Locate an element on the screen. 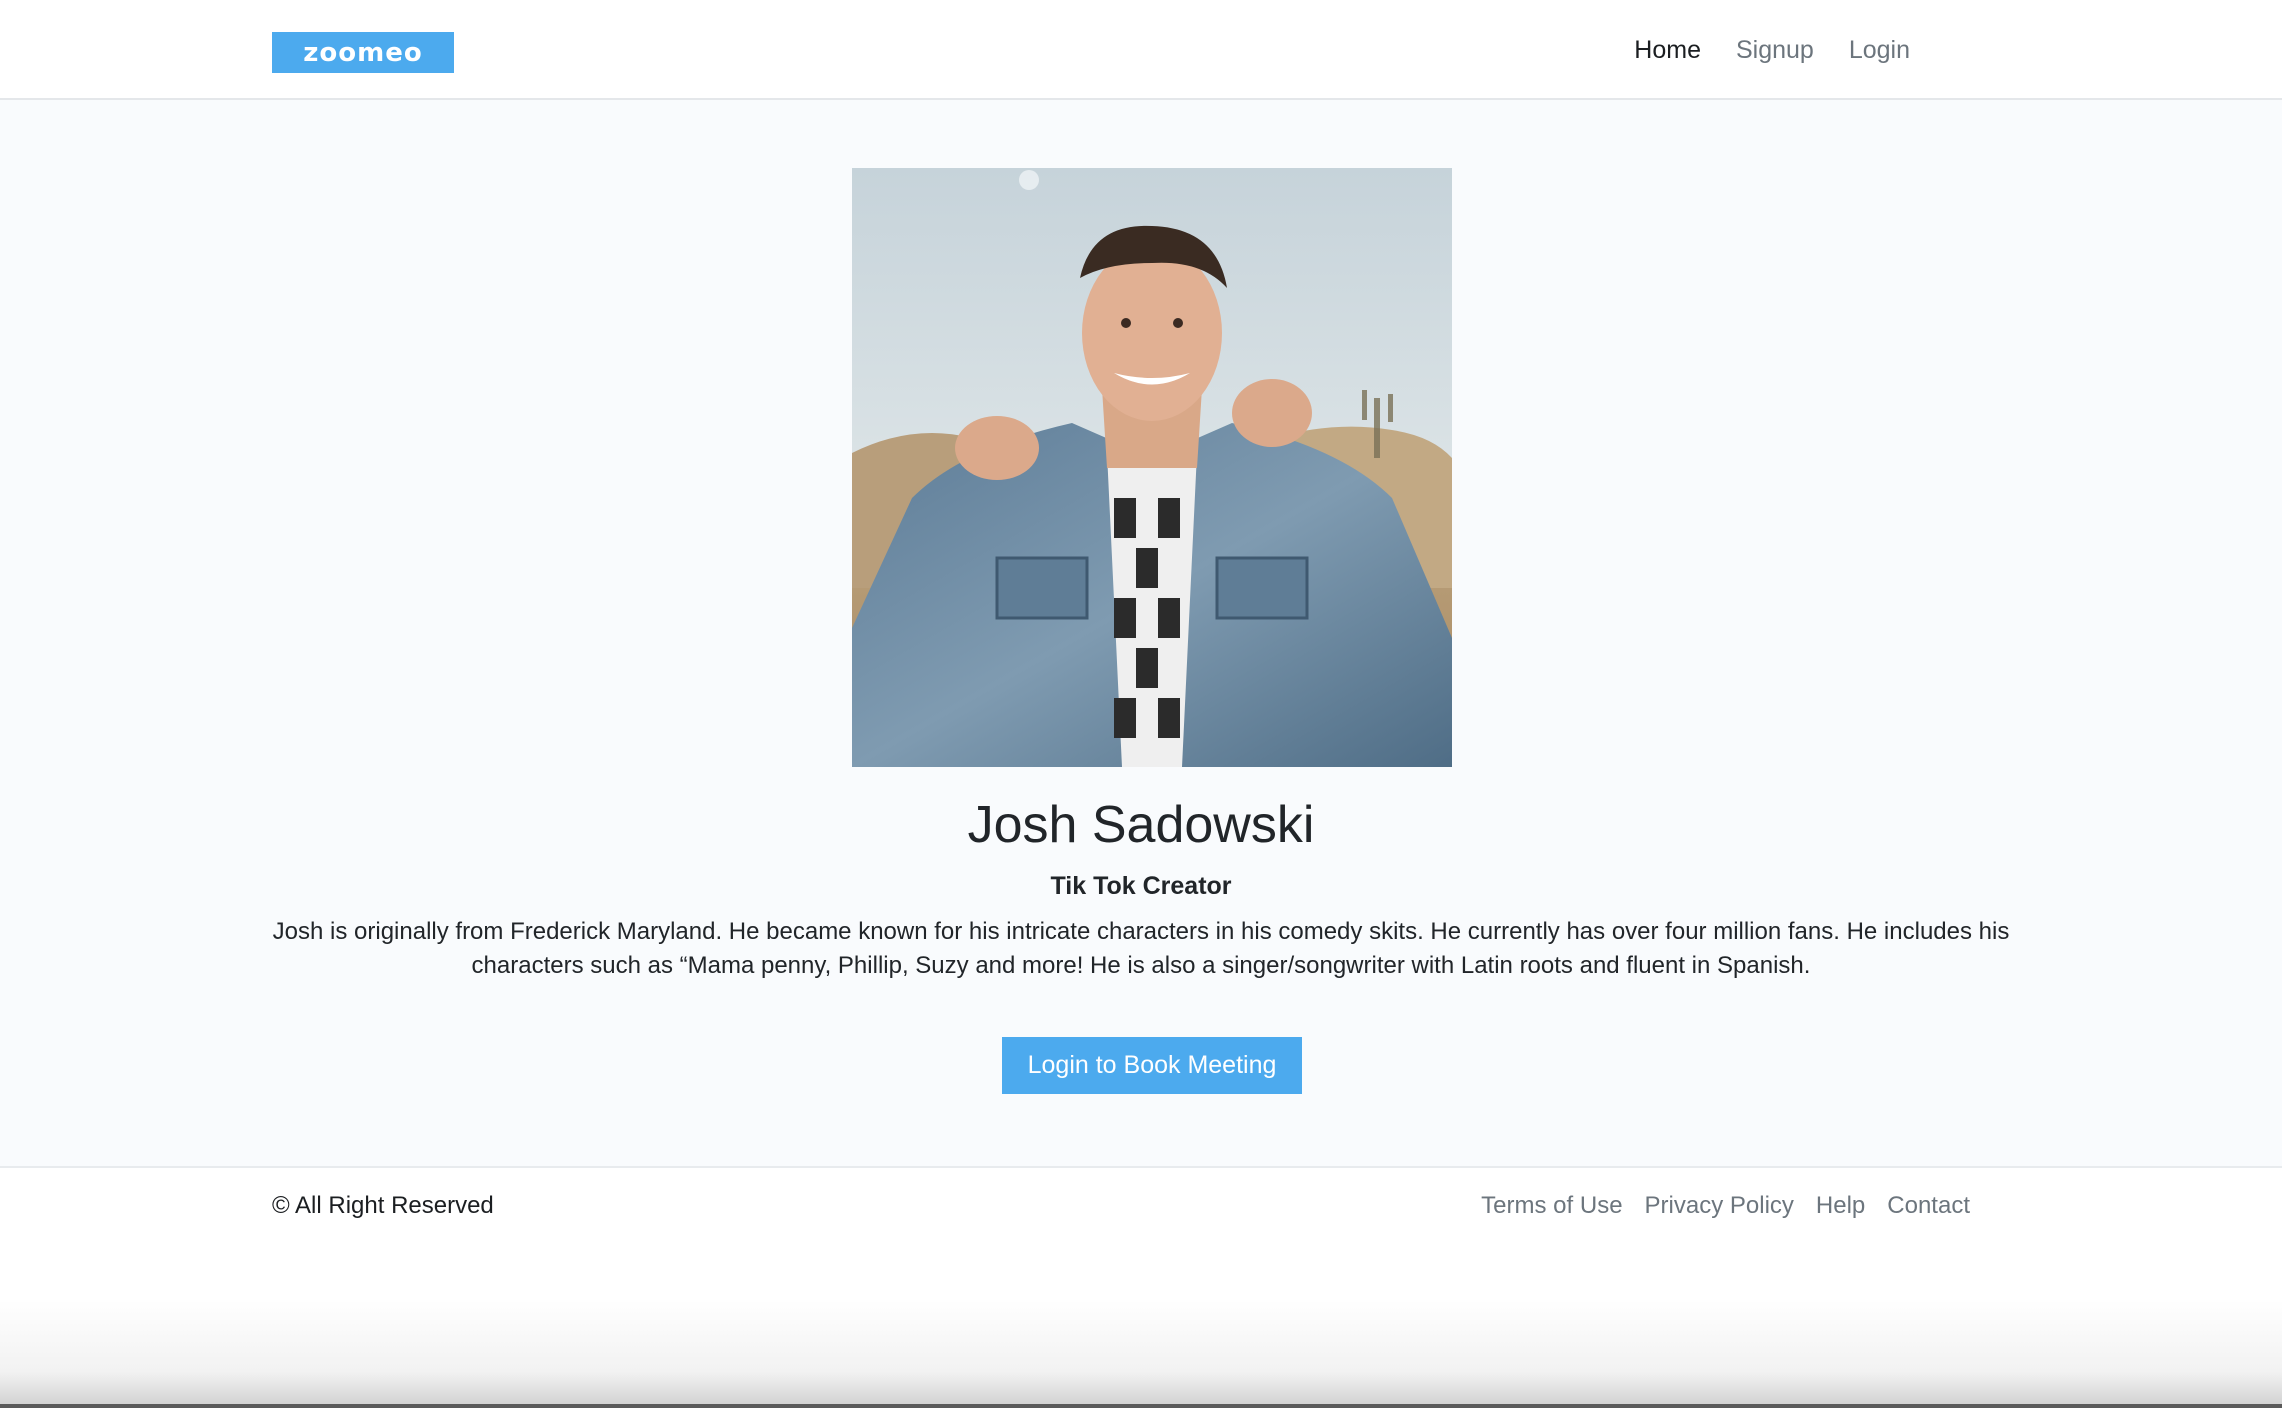  main-nav: Home Signup Login is located at coordinates (1772, 50).